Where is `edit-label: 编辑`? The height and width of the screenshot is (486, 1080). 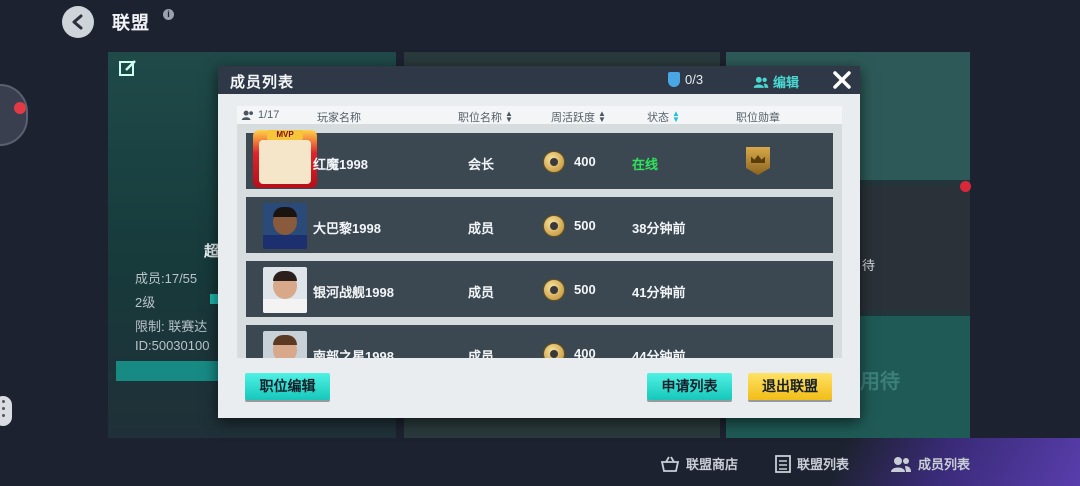
edit-label: 编辑 is located at coordinates (786, 82).